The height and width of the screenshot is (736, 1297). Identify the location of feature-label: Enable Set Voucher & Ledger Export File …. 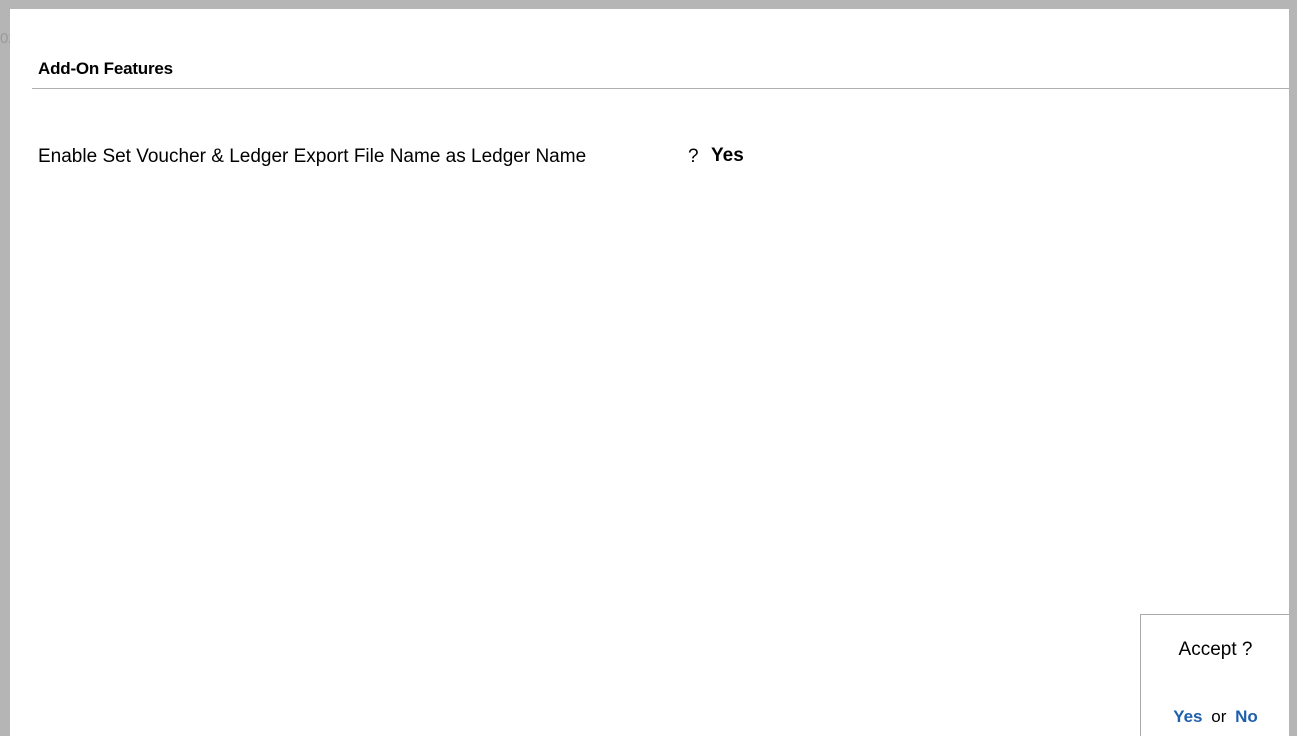
(312, 156).